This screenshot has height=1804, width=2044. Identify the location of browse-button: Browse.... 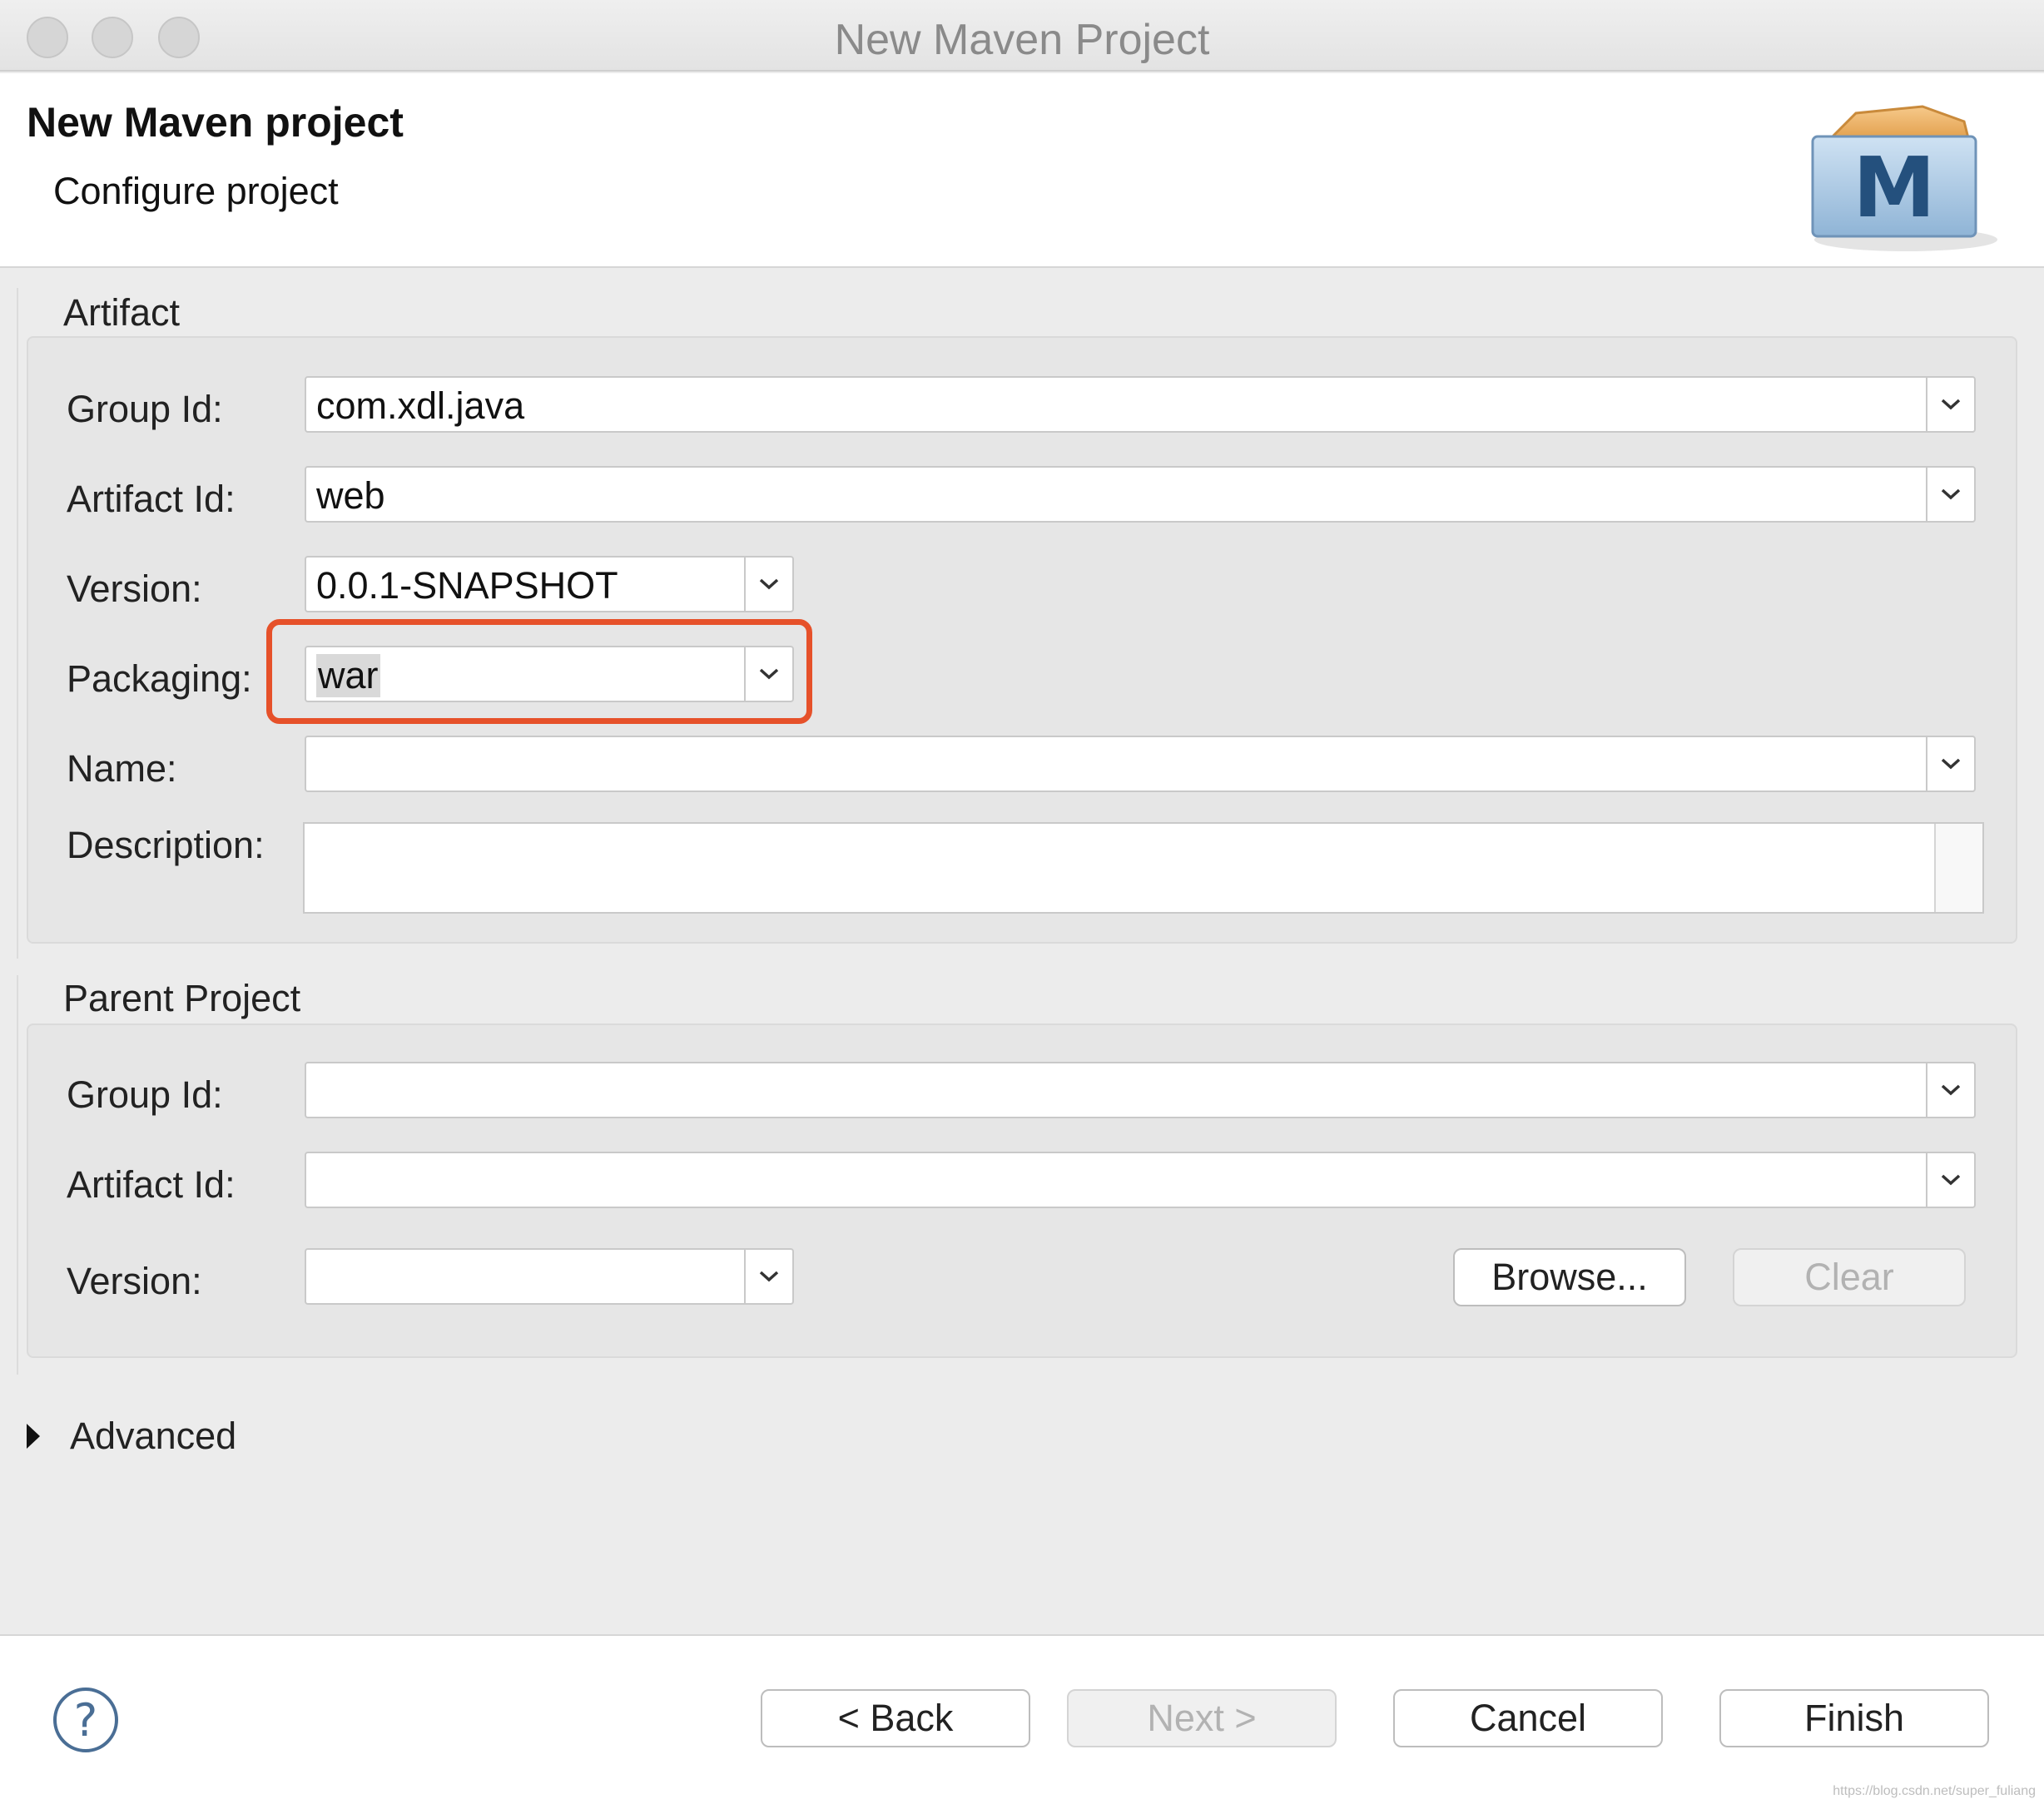
(1569, 1277).